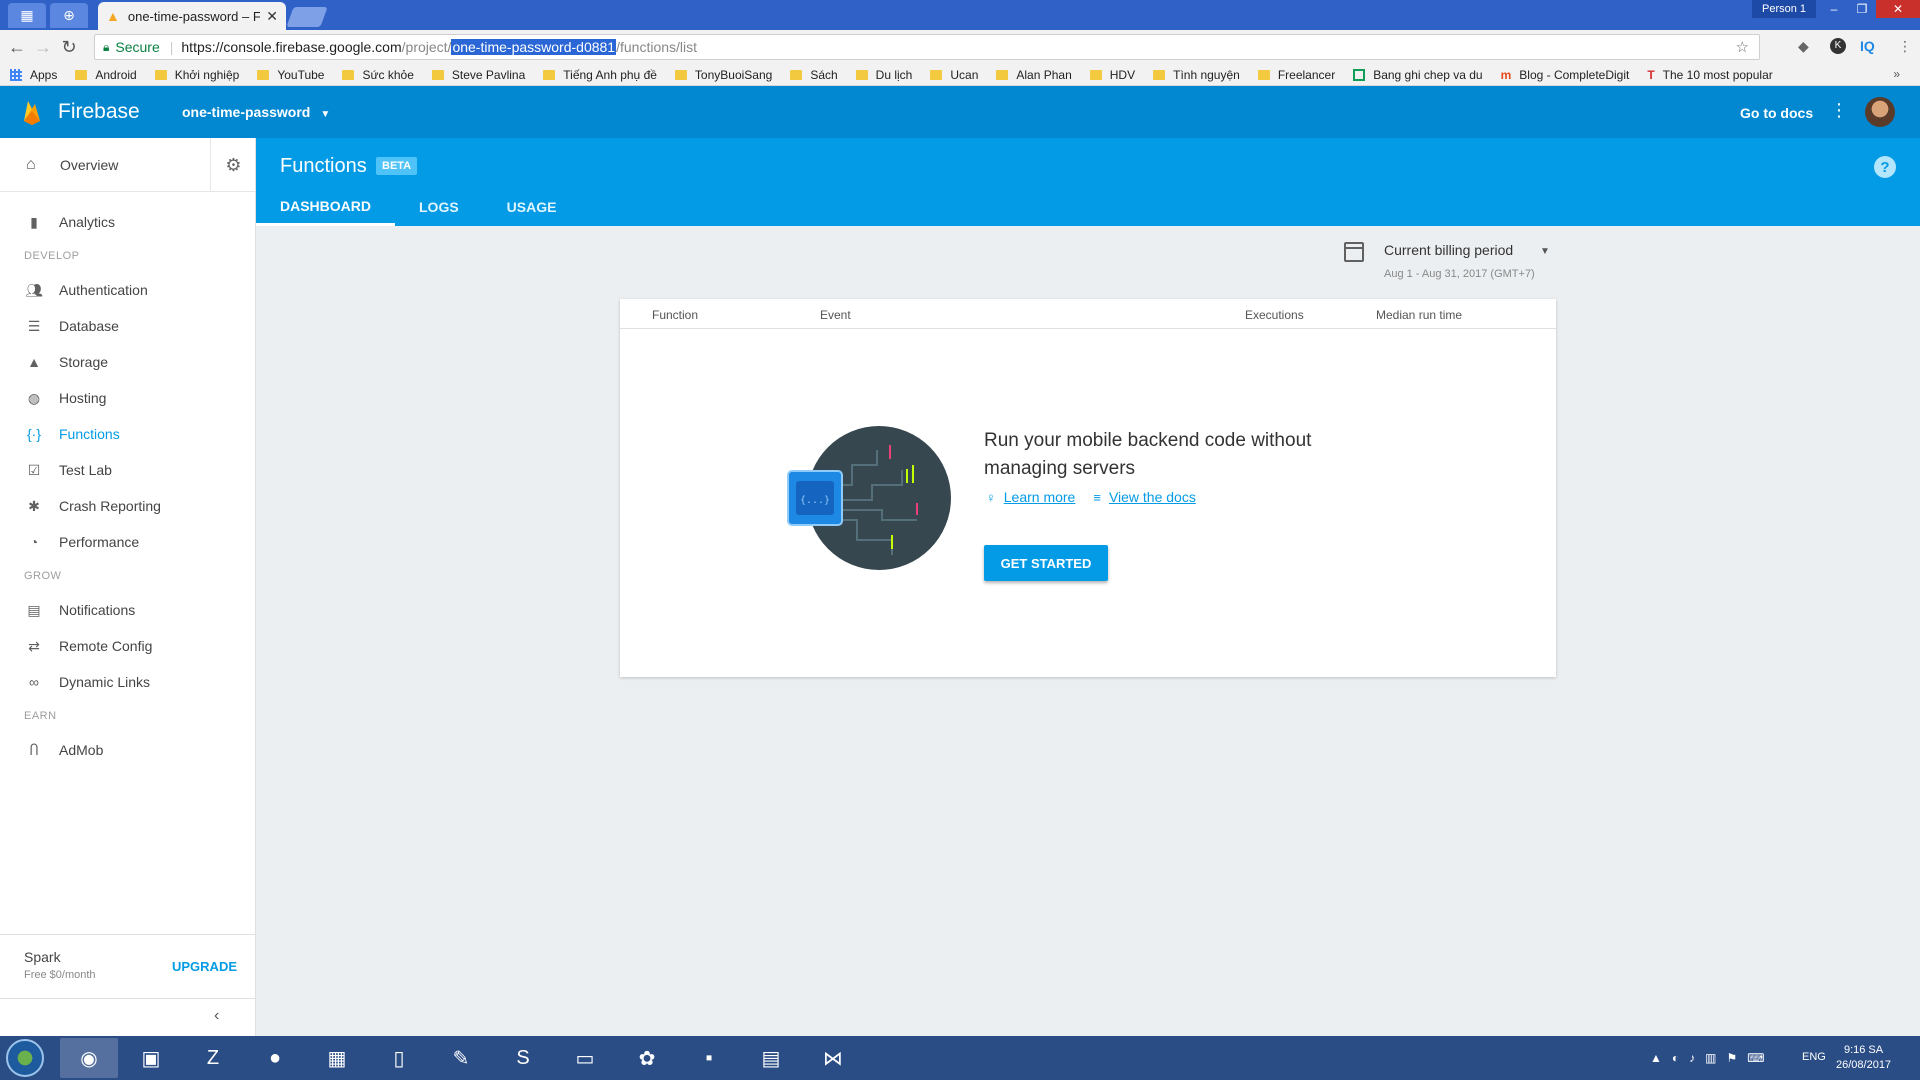  Describe the element at coordinates (43, 47) in the screenshot. I see `forward-icon: →` at that location.